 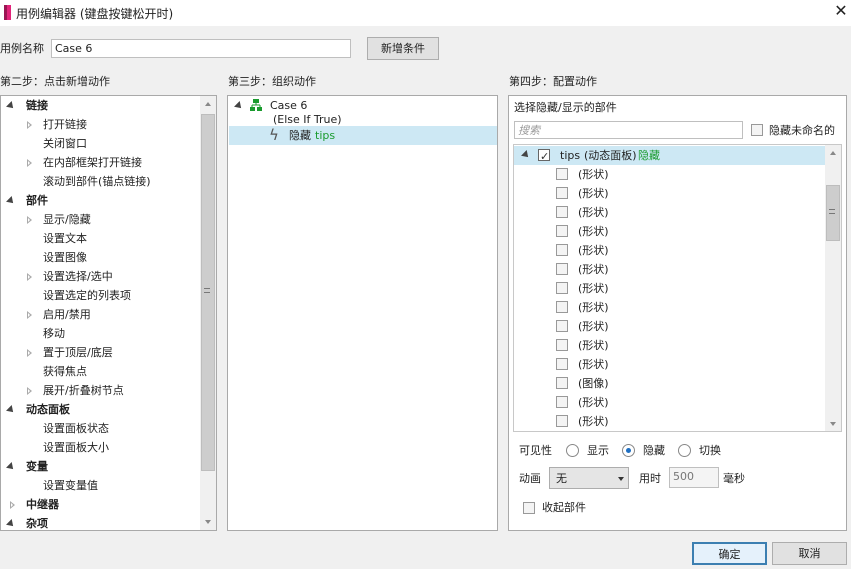 I want to click on action-item: 设置文本, so click(x=100, y=238).